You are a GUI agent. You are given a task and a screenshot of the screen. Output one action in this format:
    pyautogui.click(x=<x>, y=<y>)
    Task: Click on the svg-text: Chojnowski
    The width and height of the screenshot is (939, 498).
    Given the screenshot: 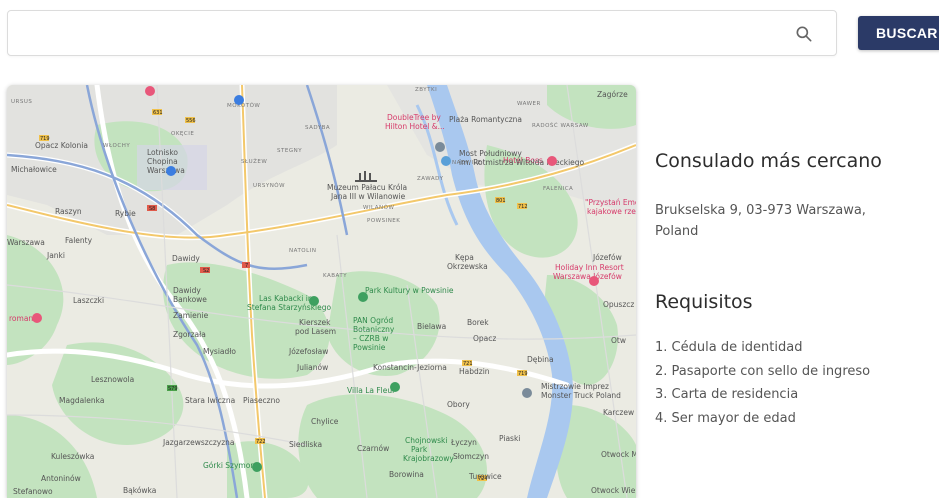 What is the action you would take?
    pyautogui.click(x=426, y=440)
    